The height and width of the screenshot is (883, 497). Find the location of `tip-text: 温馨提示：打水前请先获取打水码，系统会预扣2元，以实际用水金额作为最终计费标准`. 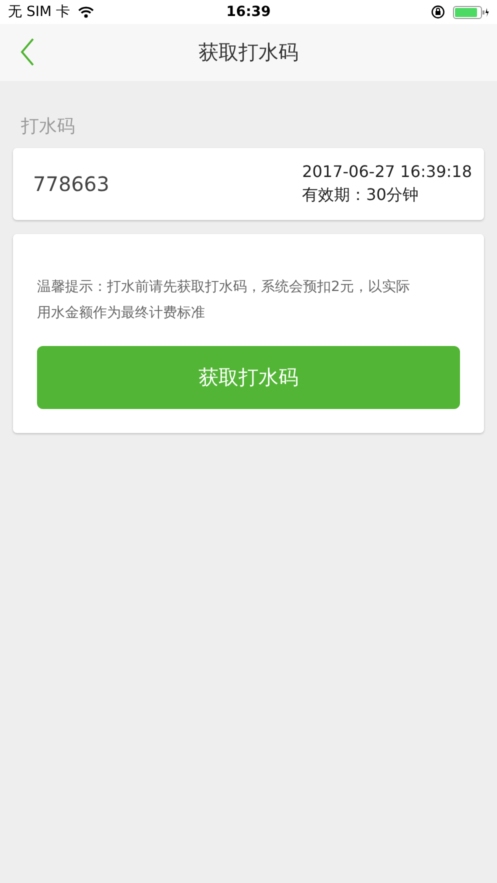

tip-text: 温馨提示：打水前请先获取打水码，系统会预扣2元，以实际用水金额作为最终计费标准 is located at coordinates (224, 300).